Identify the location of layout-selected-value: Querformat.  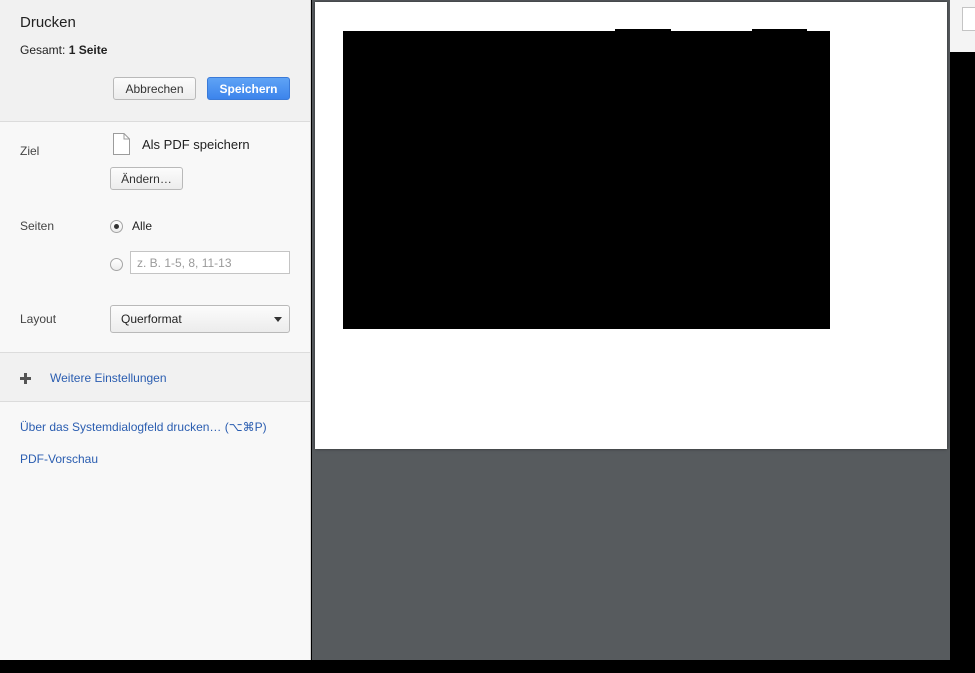
(151, 319).